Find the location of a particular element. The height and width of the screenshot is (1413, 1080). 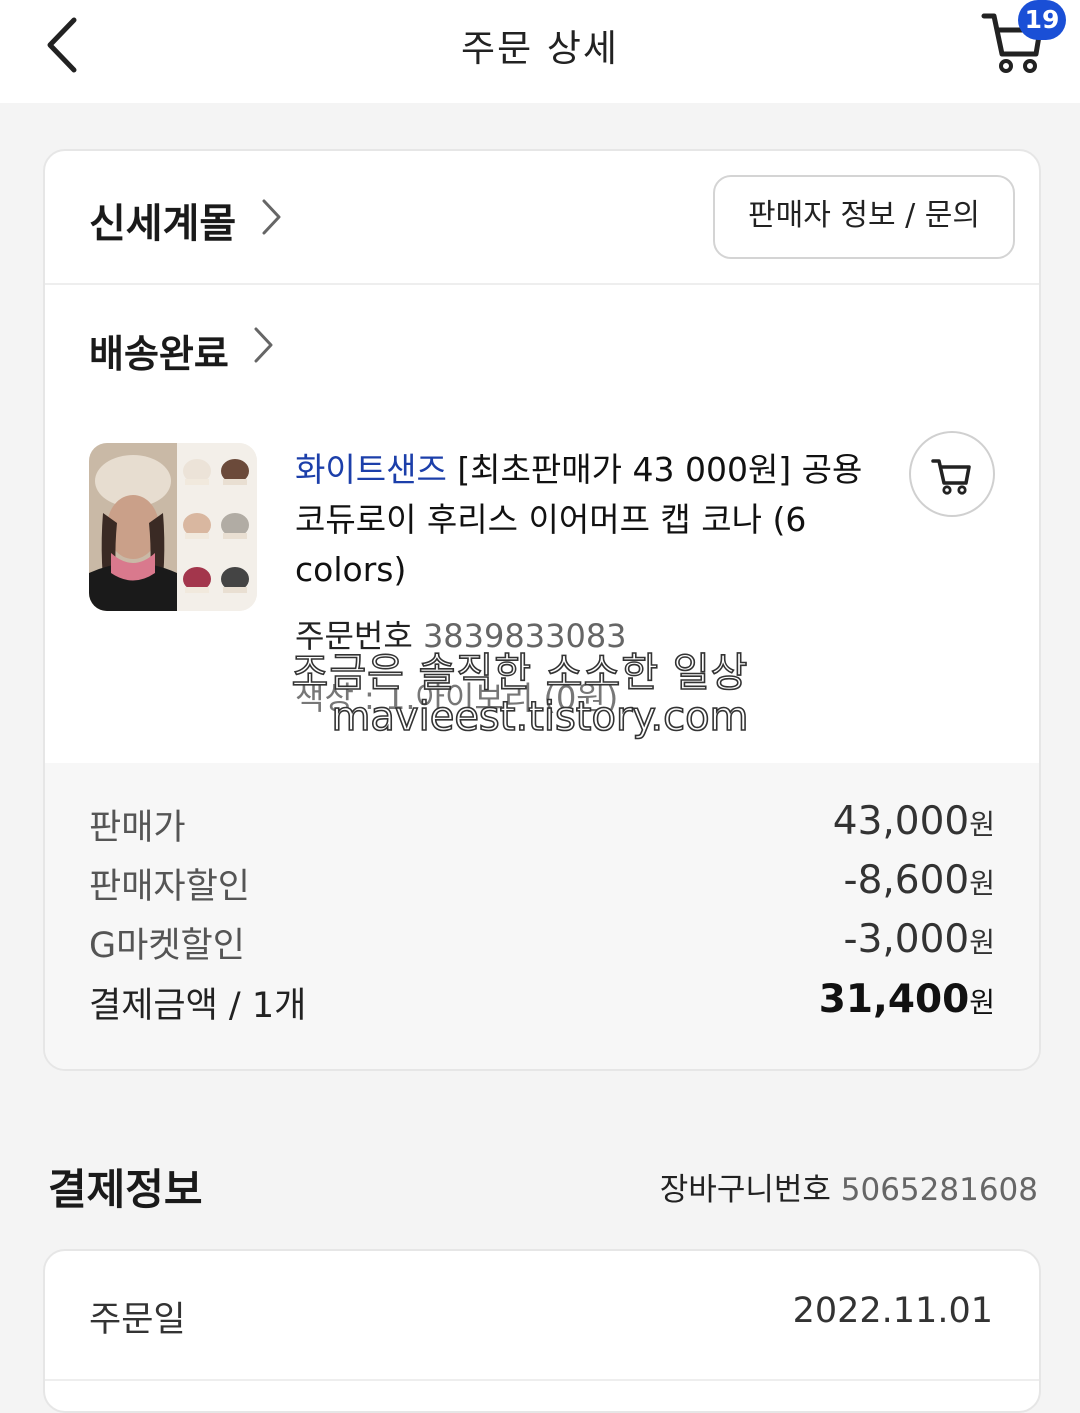

store-name-link: 신세계몰 is located at coordinates (162, 220).